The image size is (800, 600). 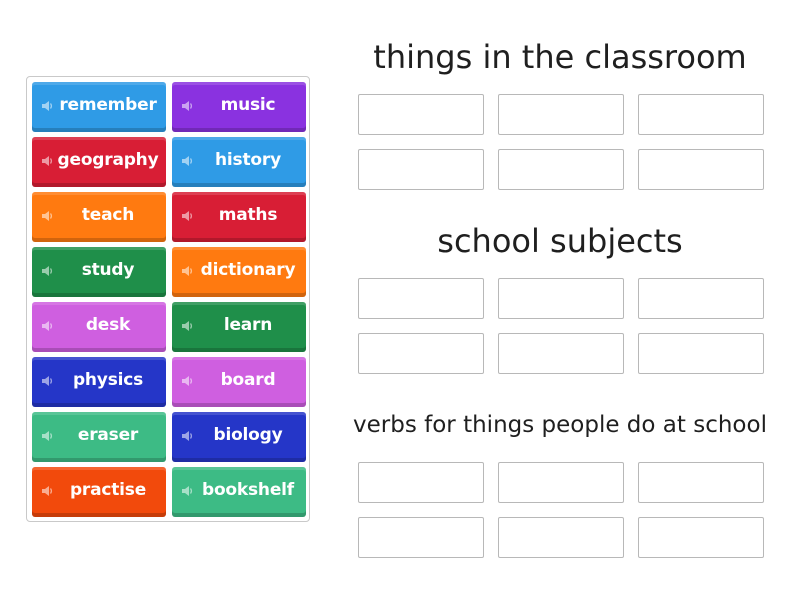 I want to click on group-title-classroom: things in the classroom, so click(x=560, y=57).